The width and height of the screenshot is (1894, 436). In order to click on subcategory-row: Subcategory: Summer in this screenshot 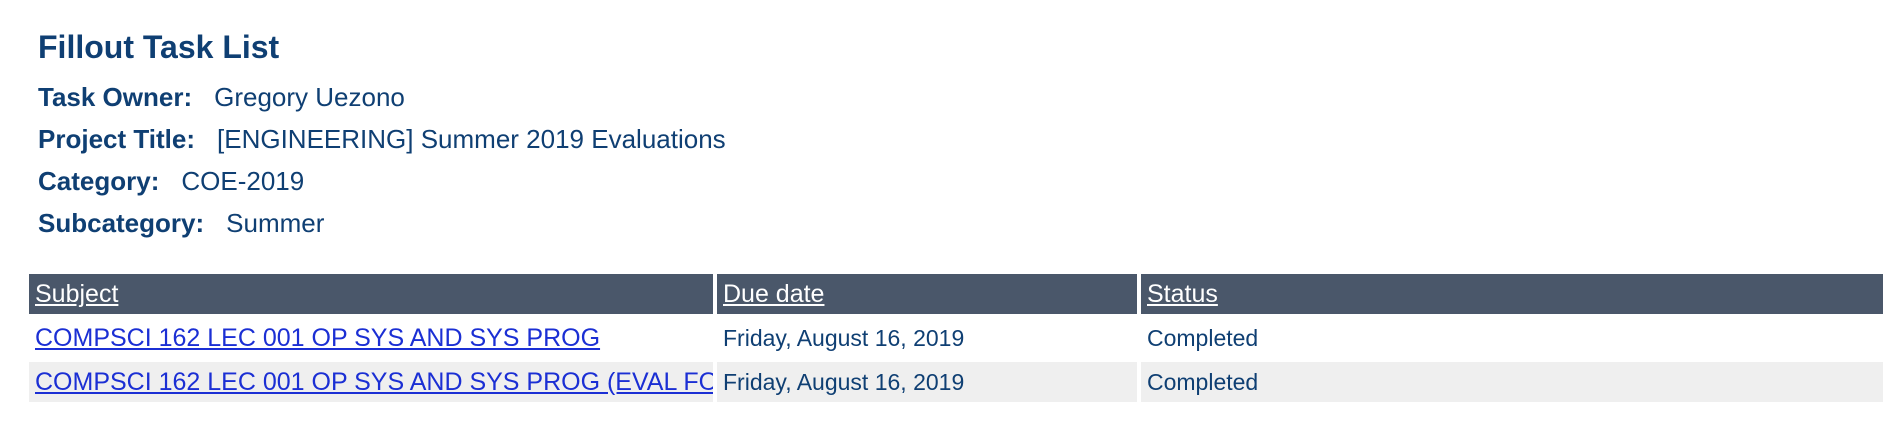, I will do `click(382, 223)`.